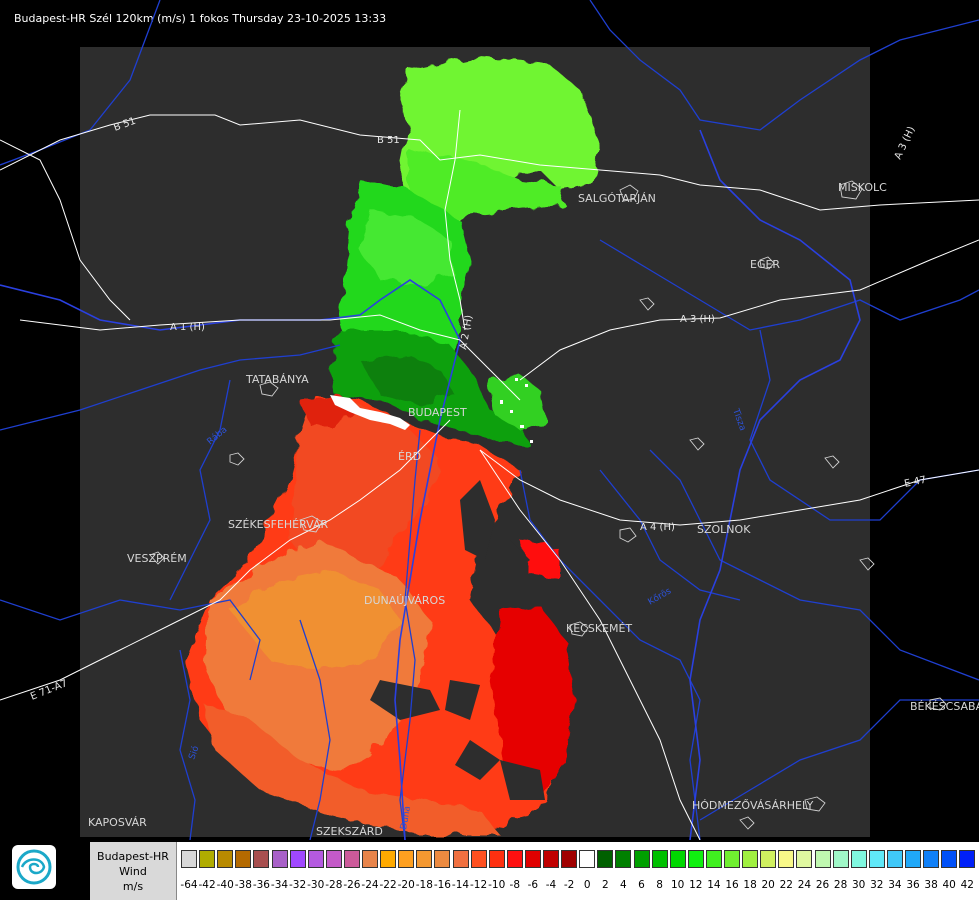  I want to click on city-miskolc: MISKOLC, so click(862, 187).